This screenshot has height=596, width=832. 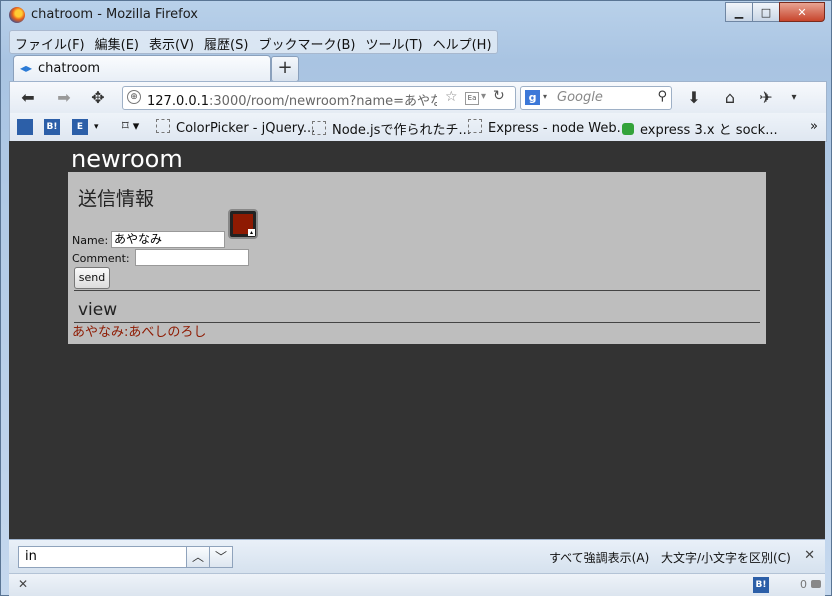 What do you see at coordinates (98, 310) in the screenshot?
I see `view-section-title: view` at bounding box center [98, 310].